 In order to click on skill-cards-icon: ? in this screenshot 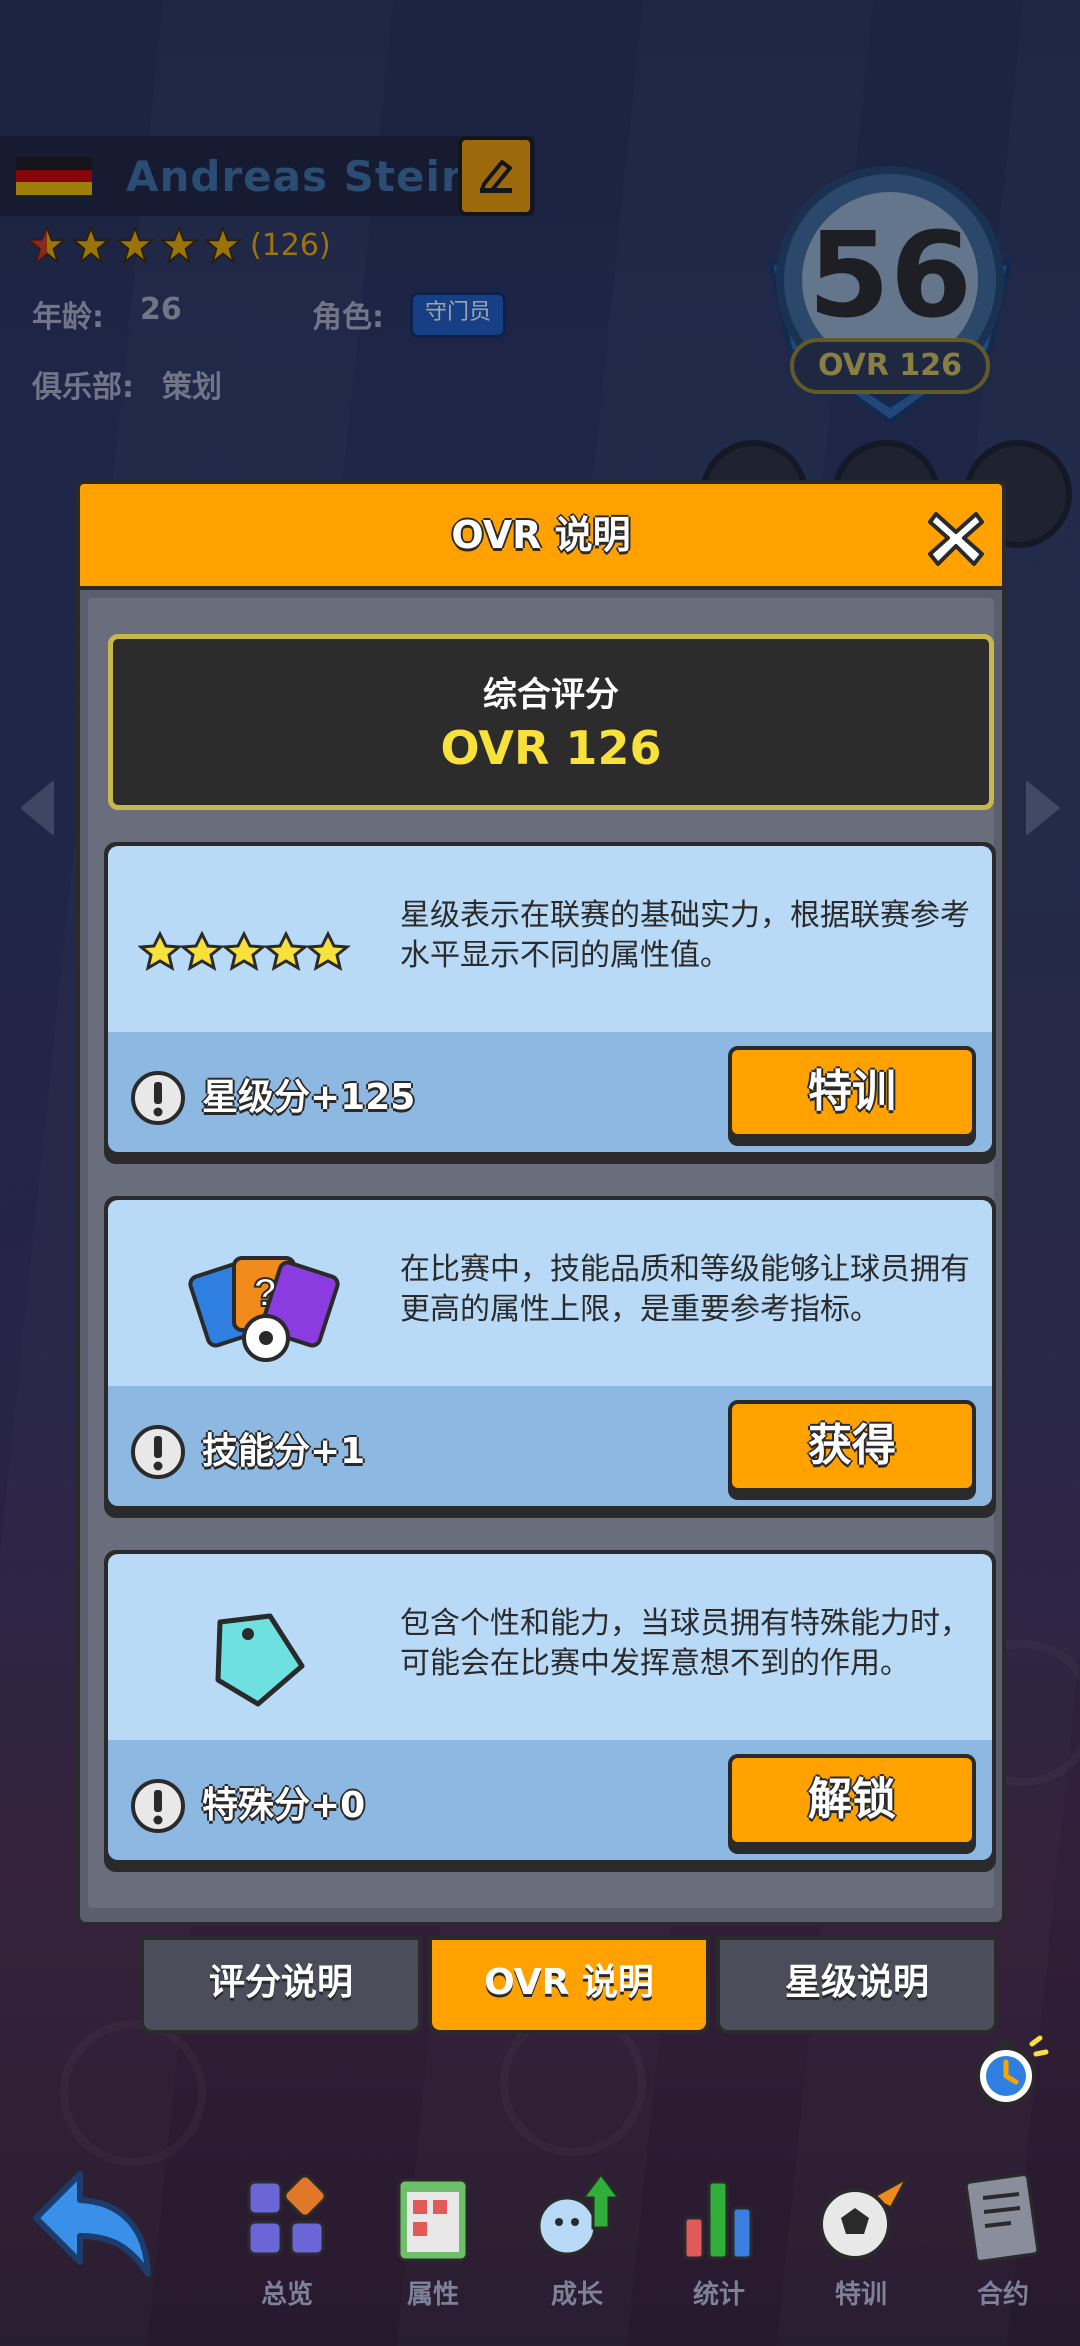, I will do `click(264, 1309)`.